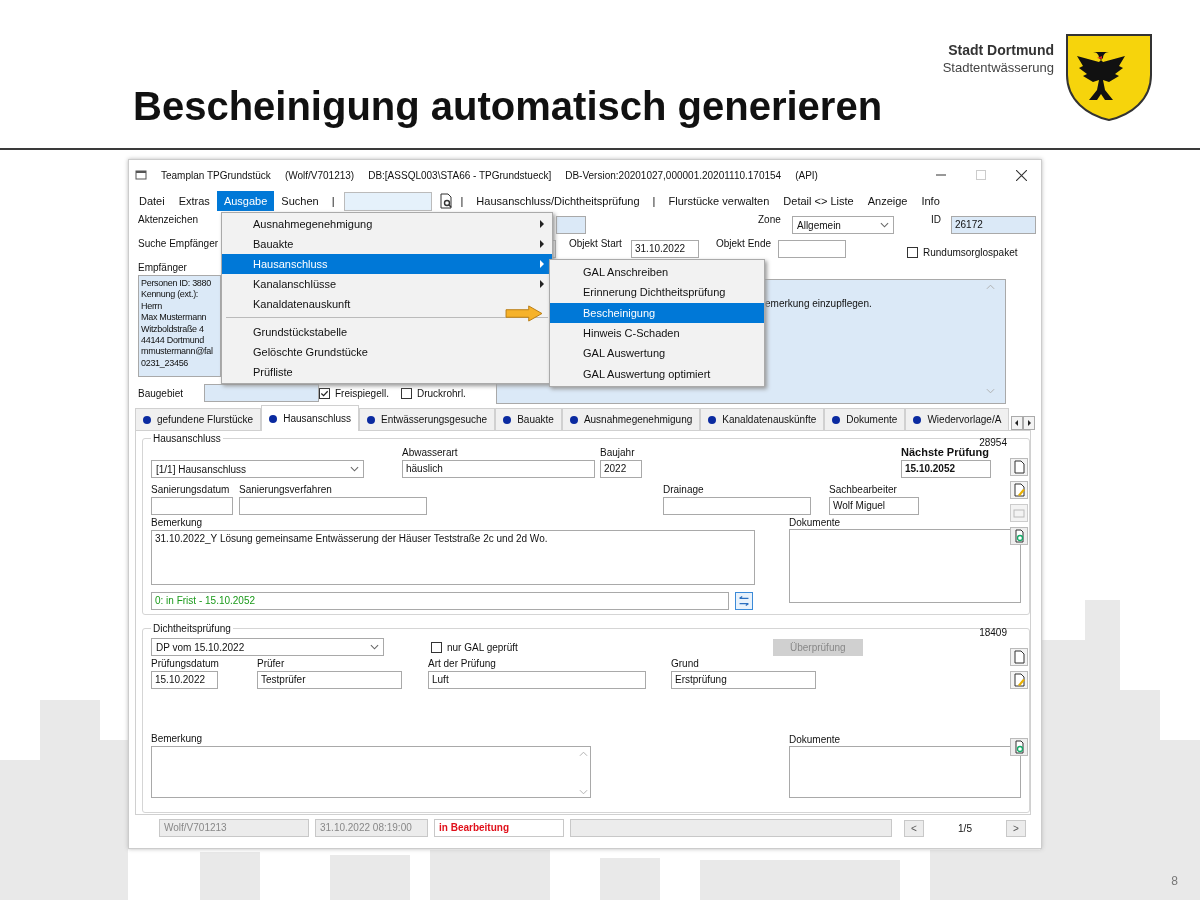  What do you see at coordinates (152, 201) in the screenshot?
I see `menu-item: Datei` at bounding box center [152, 201].